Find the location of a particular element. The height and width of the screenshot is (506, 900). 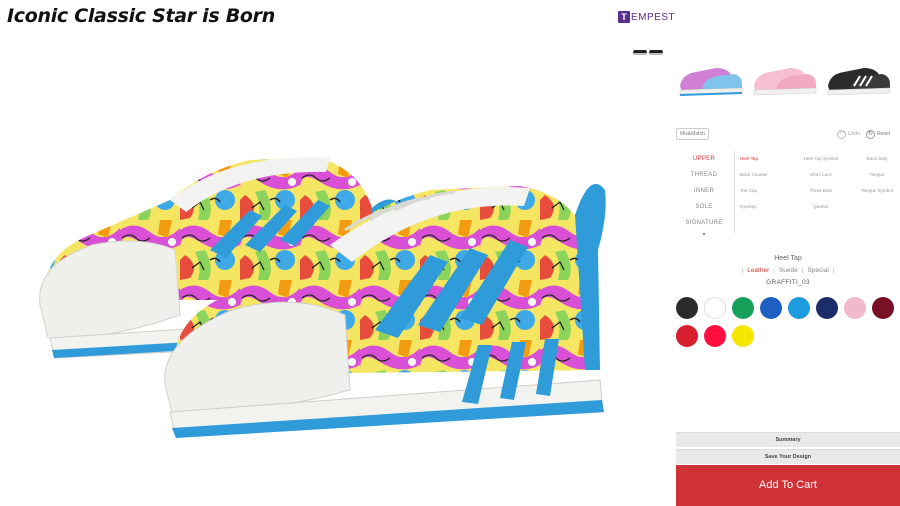

material-tabs: | Leather | Suede | Special | is located at coordinates (788, 270).